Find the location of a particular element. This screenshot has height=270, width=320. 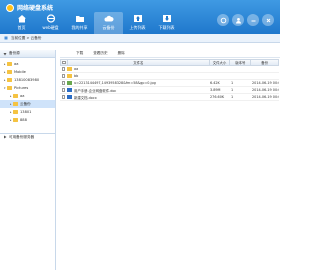

breadcrumb: 当前位置 > 云备份 is located at coordinates (26, 37).